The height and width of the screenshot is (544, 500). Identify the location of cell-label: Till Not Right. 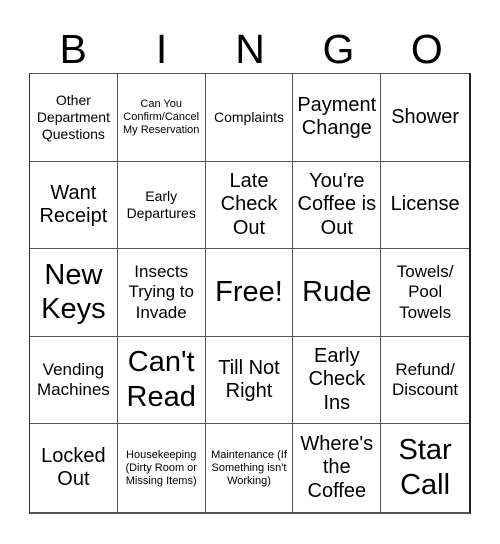
(249, 379).